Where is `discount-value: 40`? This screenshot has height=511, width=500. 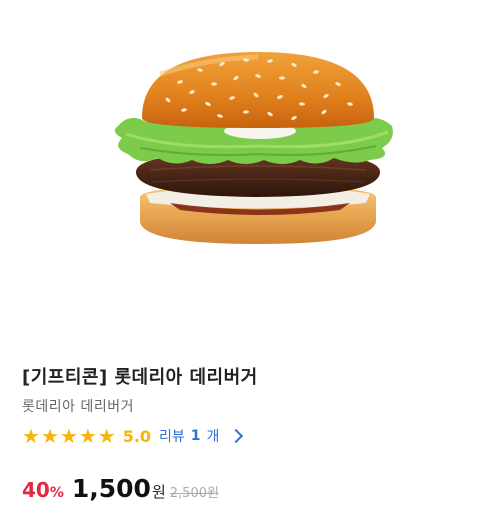 discount-value: 40 is located at coordinates (36, 490).